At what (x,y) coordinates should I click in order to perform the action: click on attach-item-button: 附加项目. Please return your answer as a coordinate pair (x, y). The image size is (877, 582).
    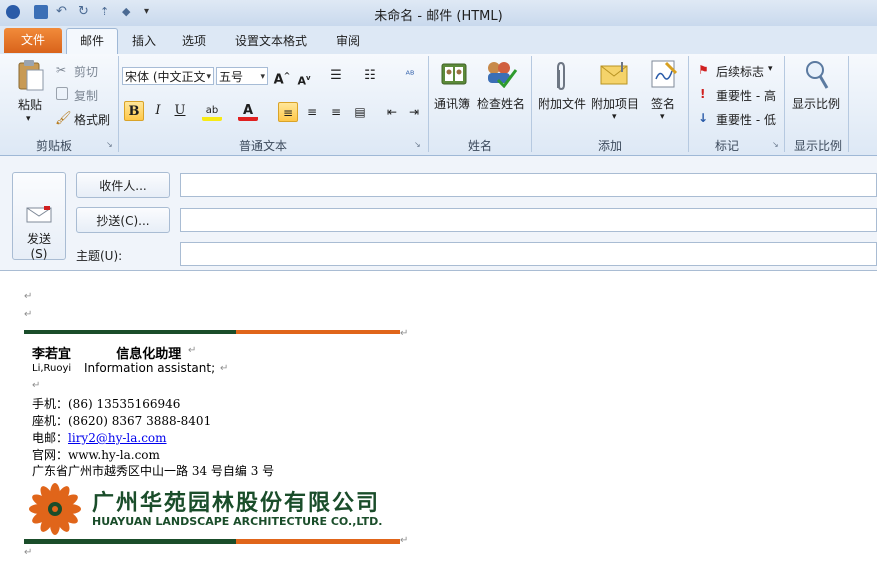
    Looking at the image, I should click on (615, 103).